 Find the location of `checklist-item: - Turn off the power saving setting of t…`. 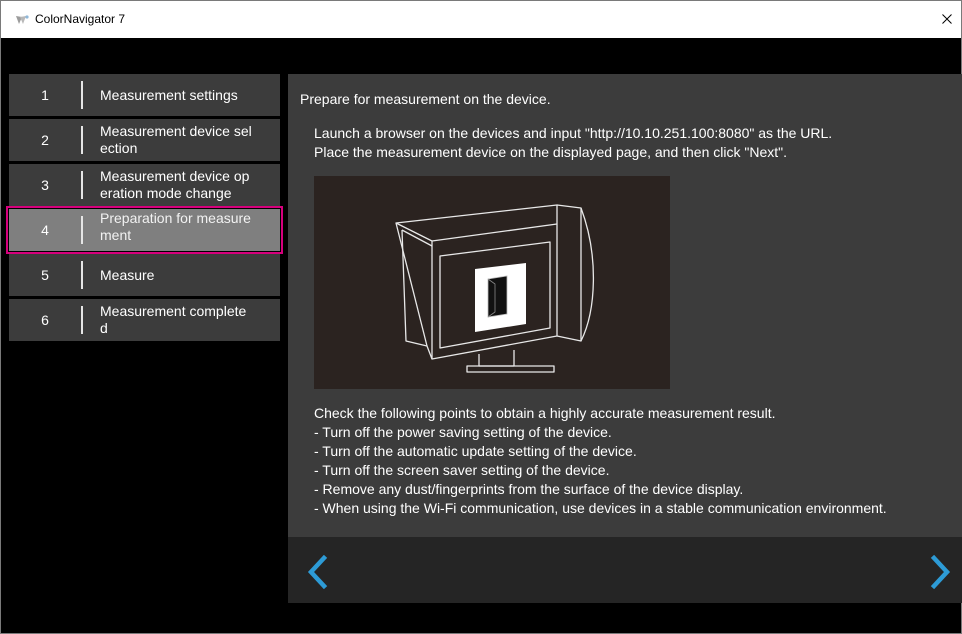

checklist-item: - Turn off the power saving setting of t… is located at coordinates (463, 432).